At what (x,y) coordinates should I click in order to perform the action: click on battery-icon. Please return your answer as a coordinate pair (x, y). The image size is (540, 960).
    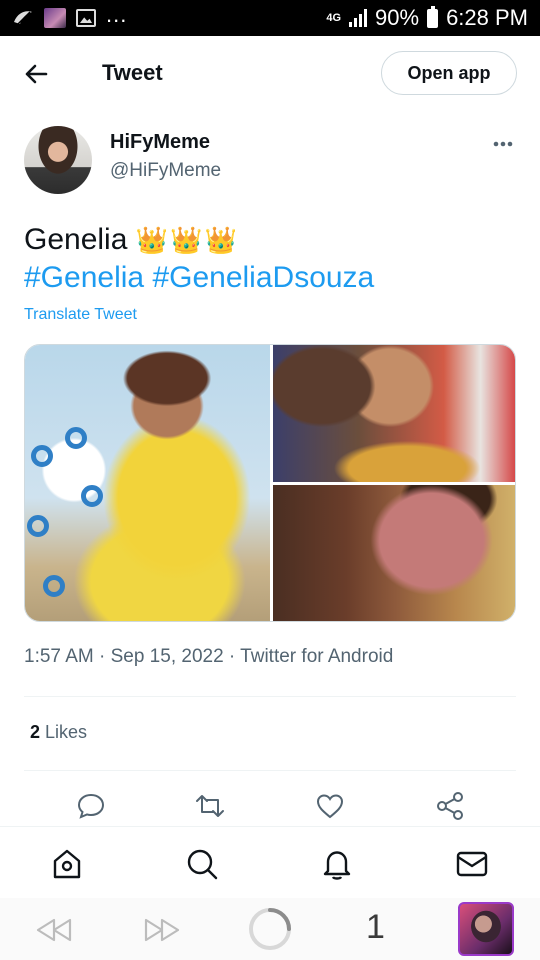
    Looking at the image, I should click on (433, 16).